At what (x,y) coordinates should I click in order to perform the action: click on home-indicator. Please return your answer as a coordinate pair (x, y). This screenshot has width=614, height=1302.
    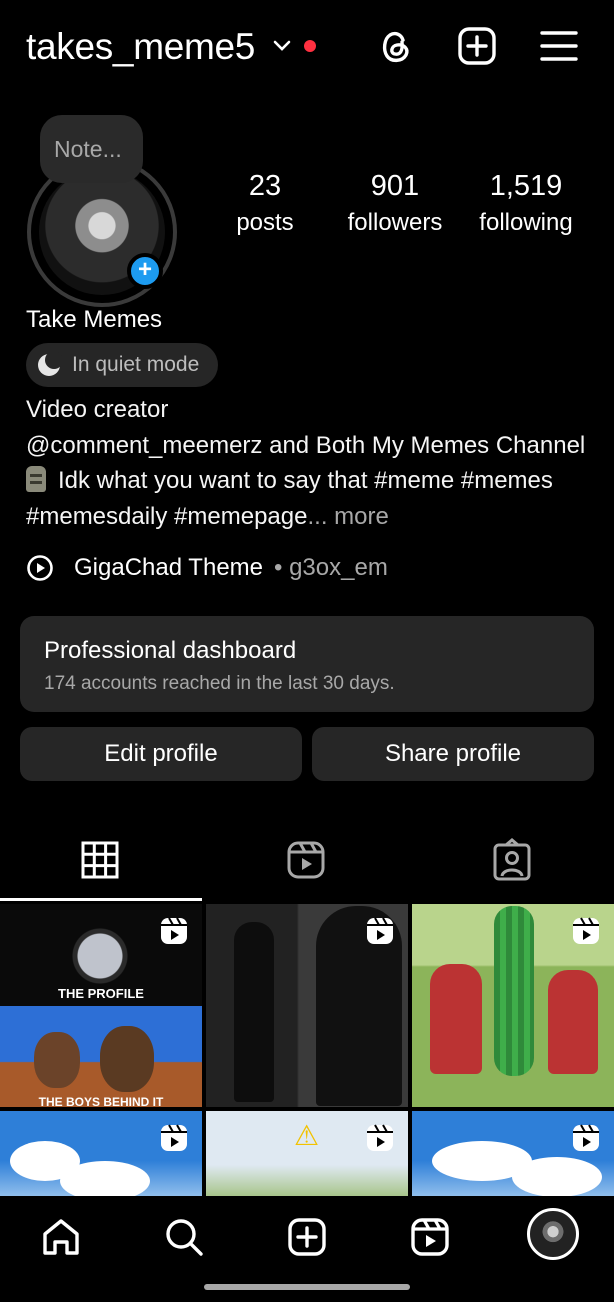
    Looking at the image, I should click on (307, 1287).